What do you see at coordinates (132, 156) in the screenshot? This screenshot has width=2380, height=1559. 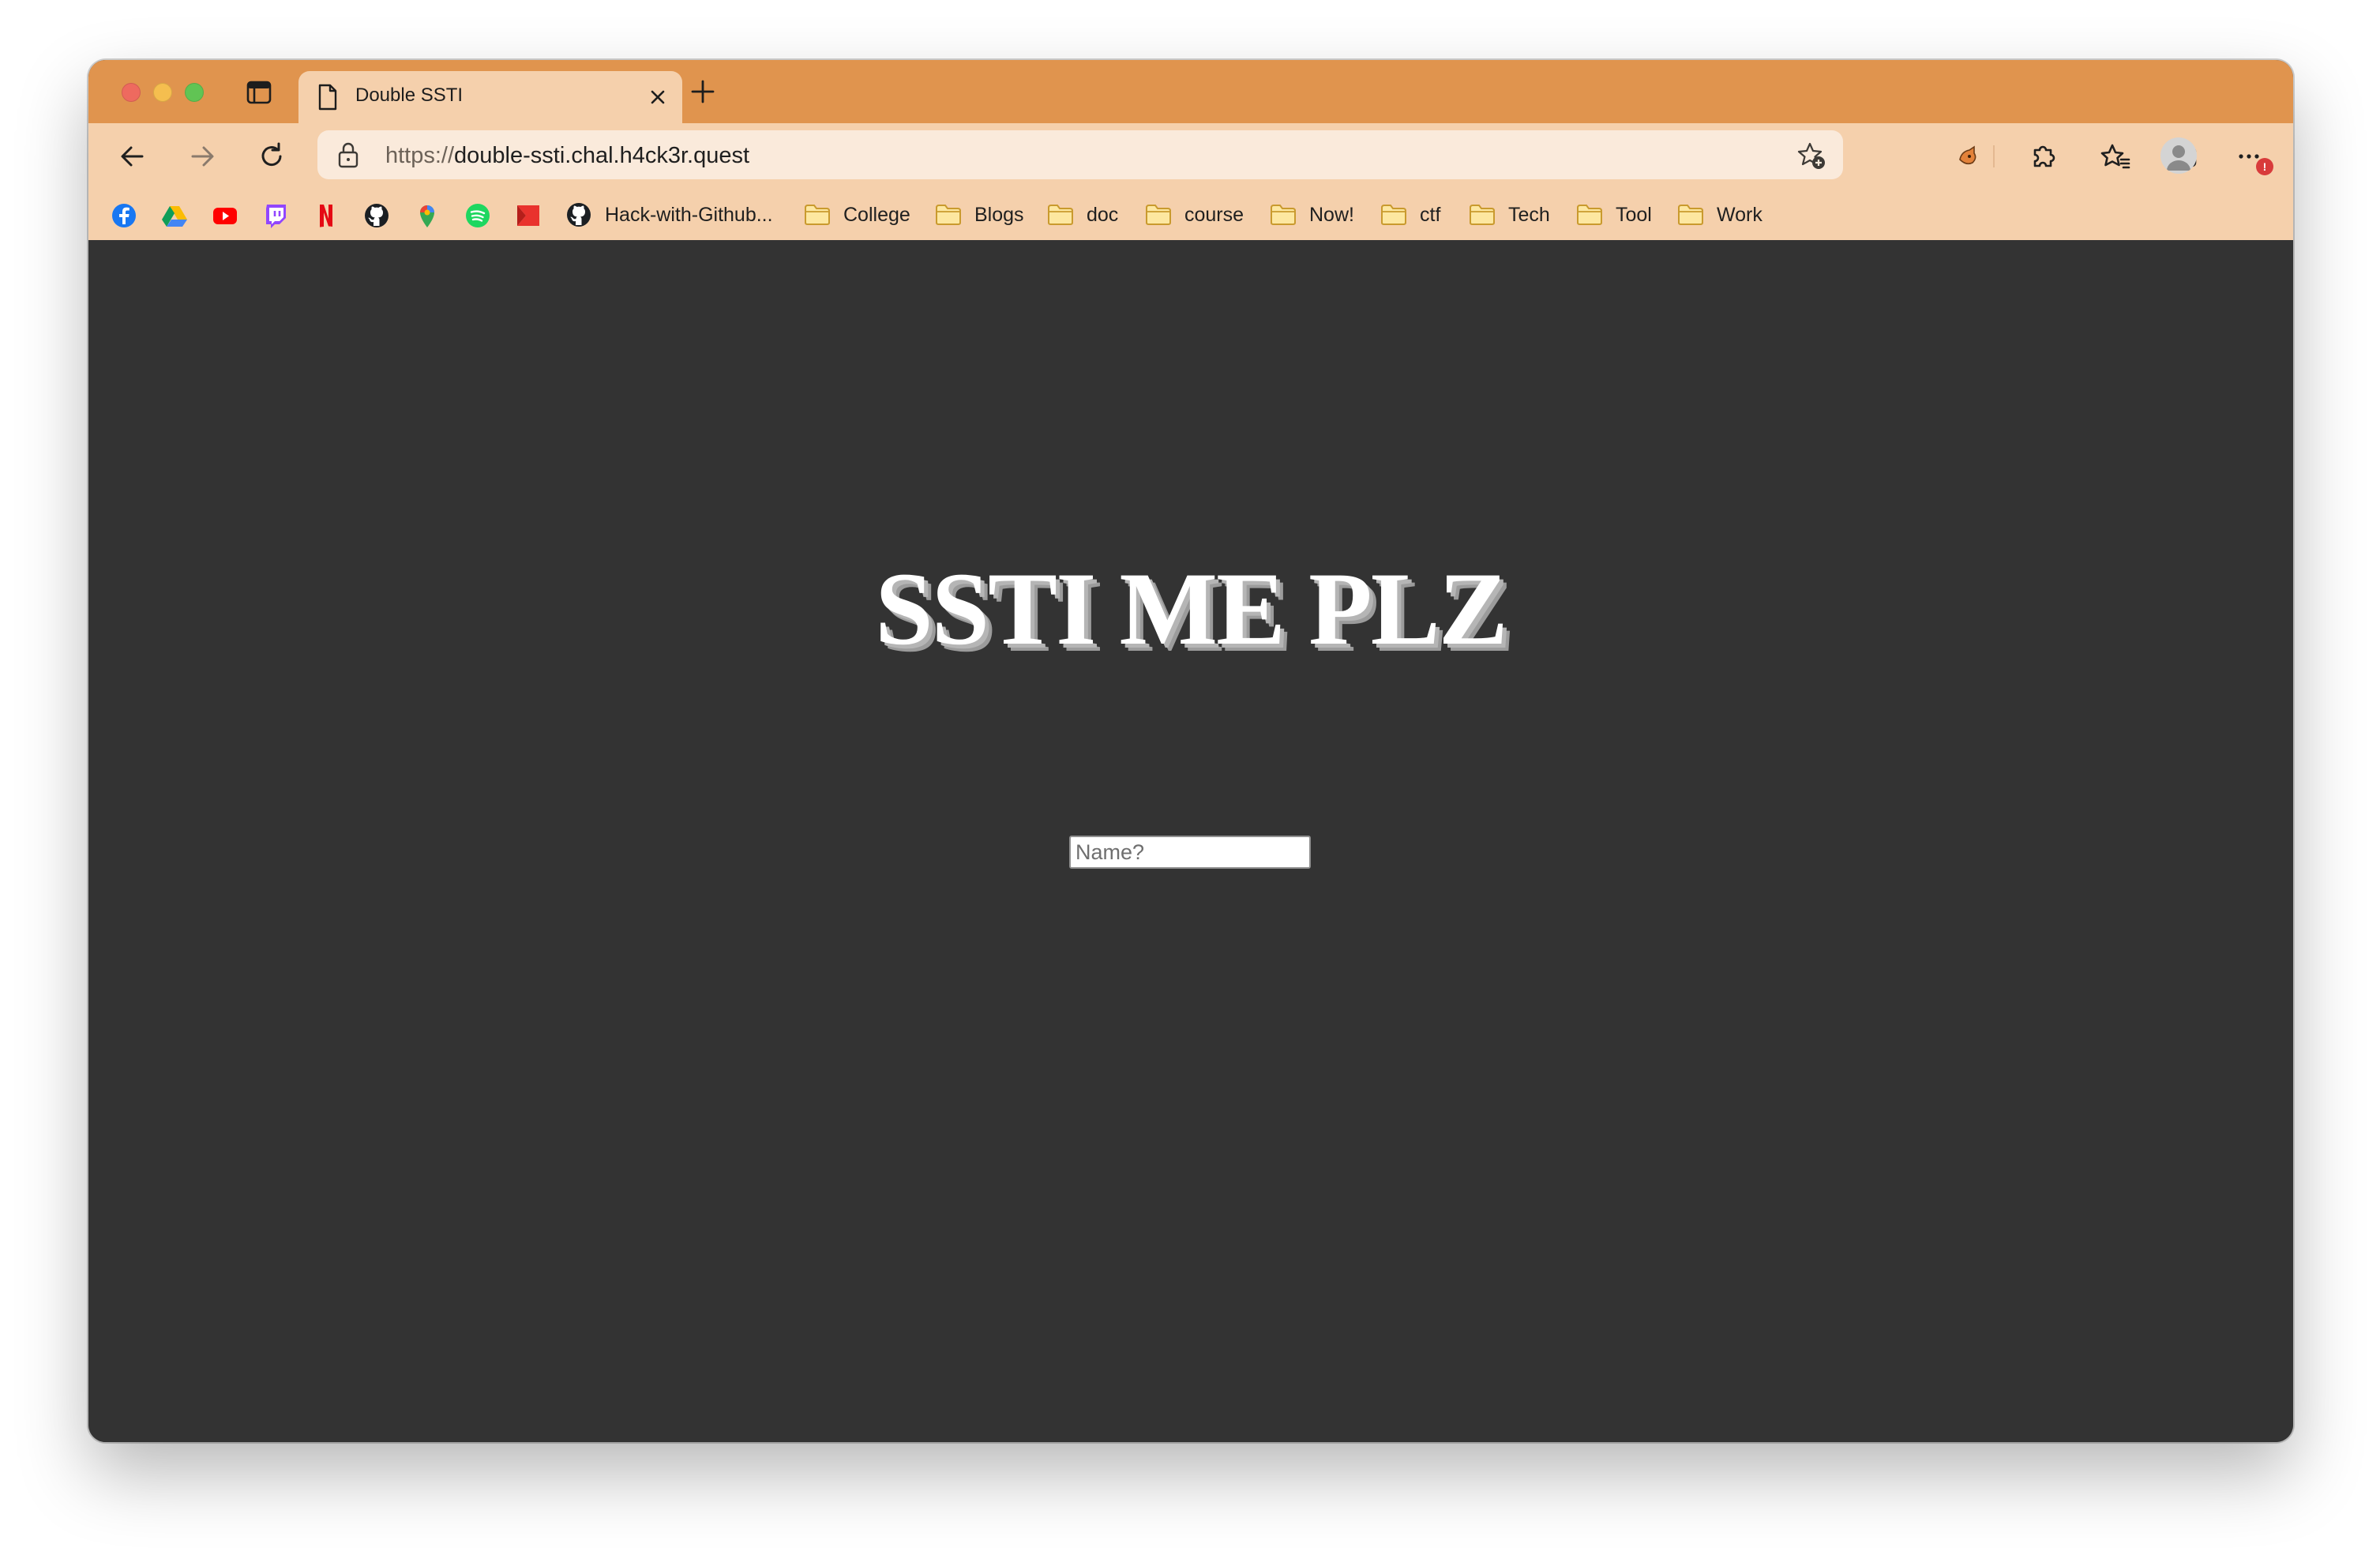 I see `back-icon` at bounding box center [132, 156].